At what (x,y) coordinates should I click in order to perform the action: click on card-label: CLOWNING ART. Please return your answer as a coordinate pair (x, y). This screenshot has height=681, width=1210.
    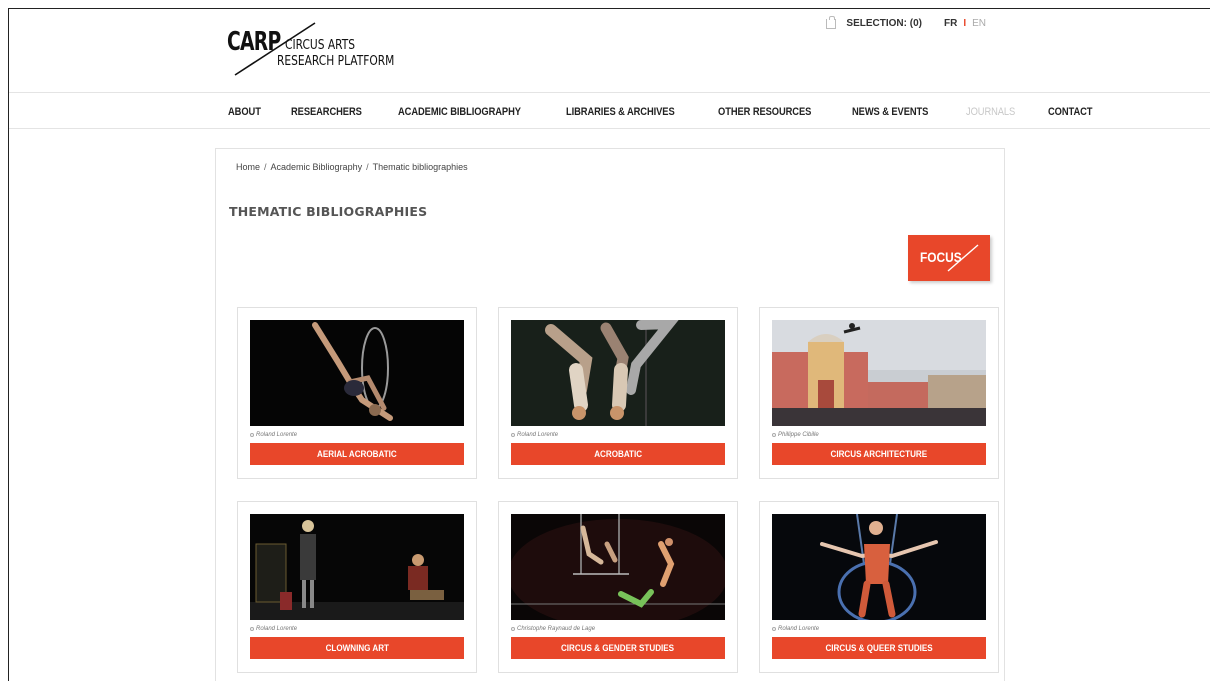
    Looking at the image, I should click on (357, 648).